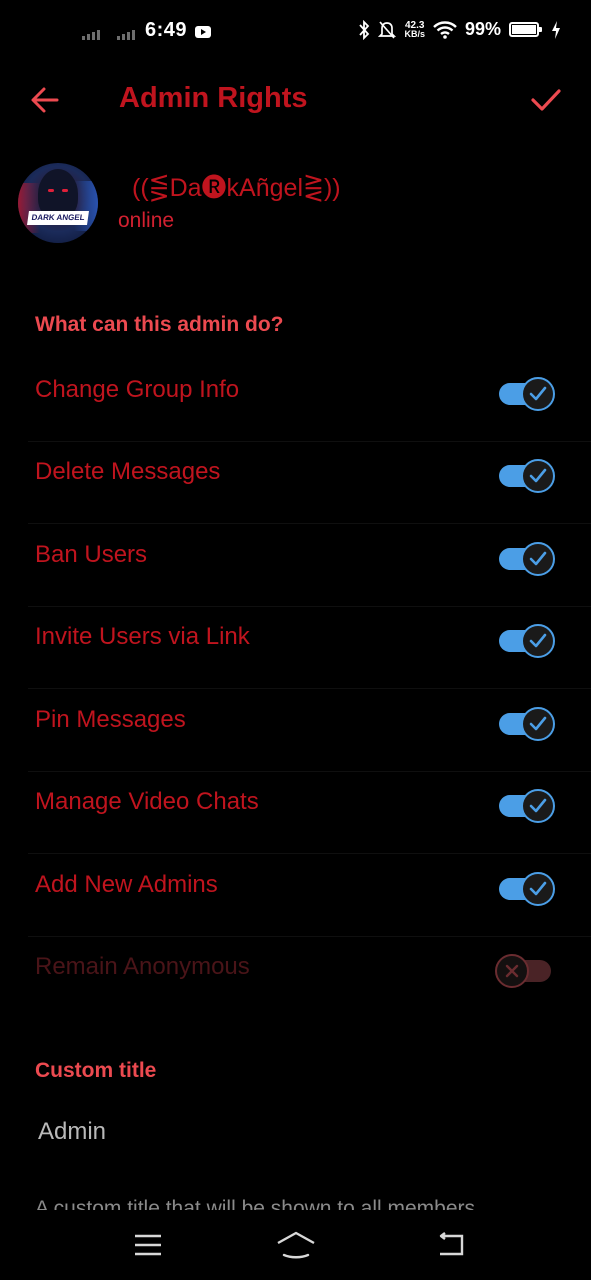  What do you see at coordinates (203, 32) in the screenshot?
I see `youtube-icon` at bounding box center [203, 32].